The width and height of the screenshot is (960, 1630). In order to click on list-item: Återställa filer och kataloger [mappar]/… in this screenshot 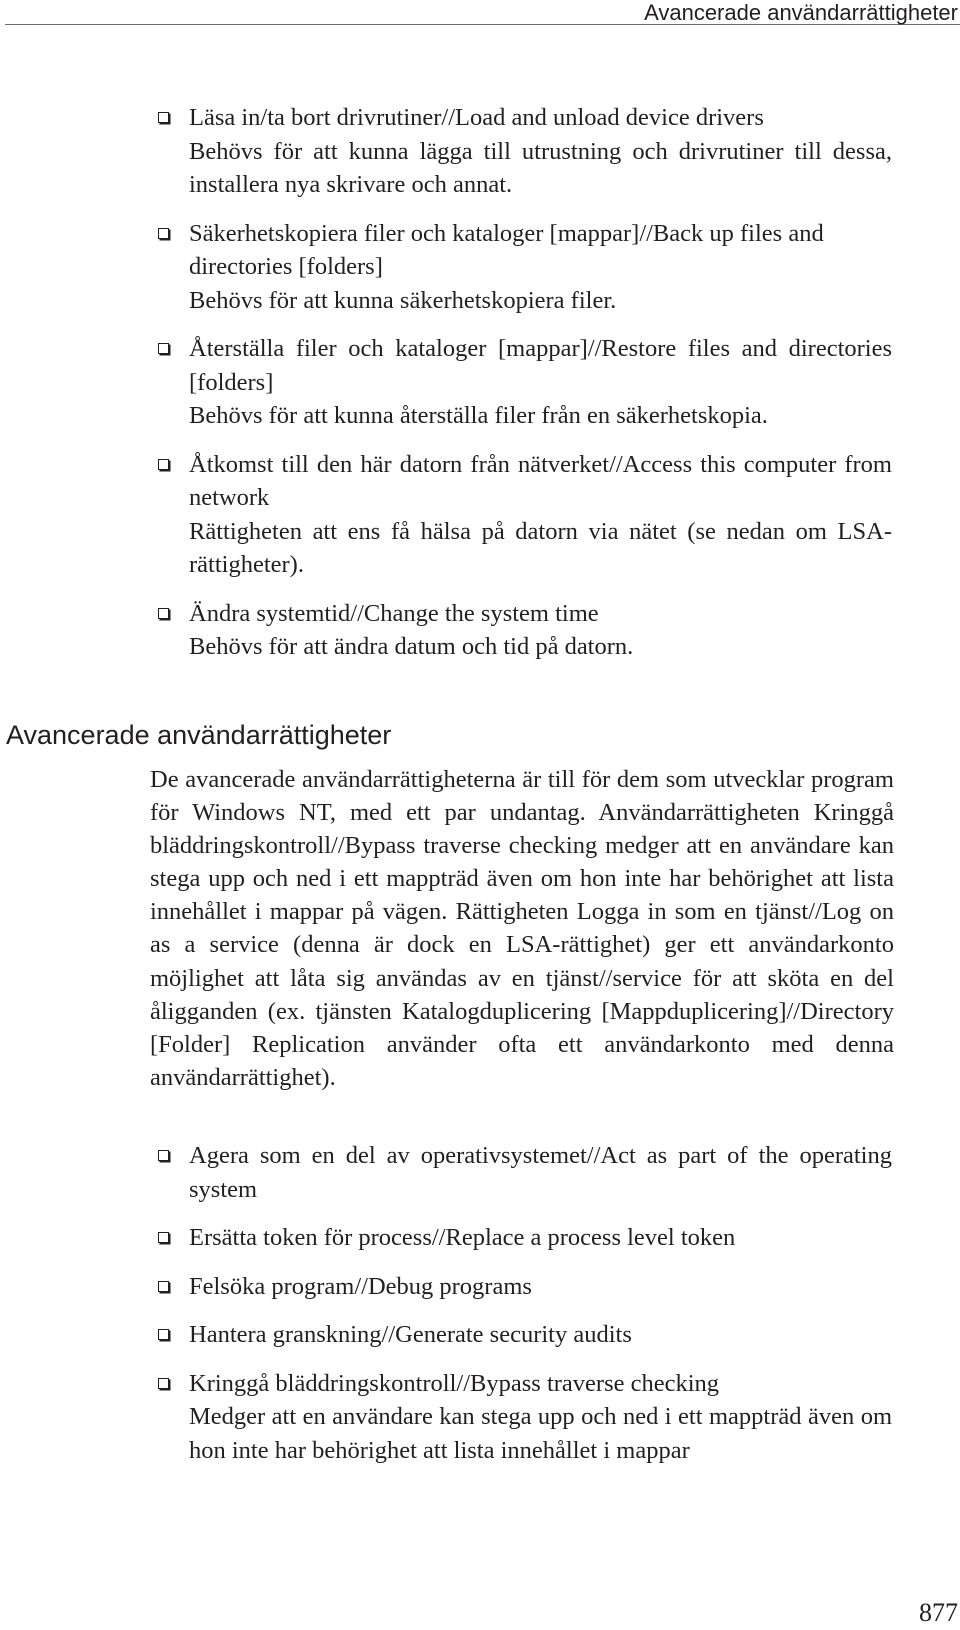, I will do `click(524, 382)`.